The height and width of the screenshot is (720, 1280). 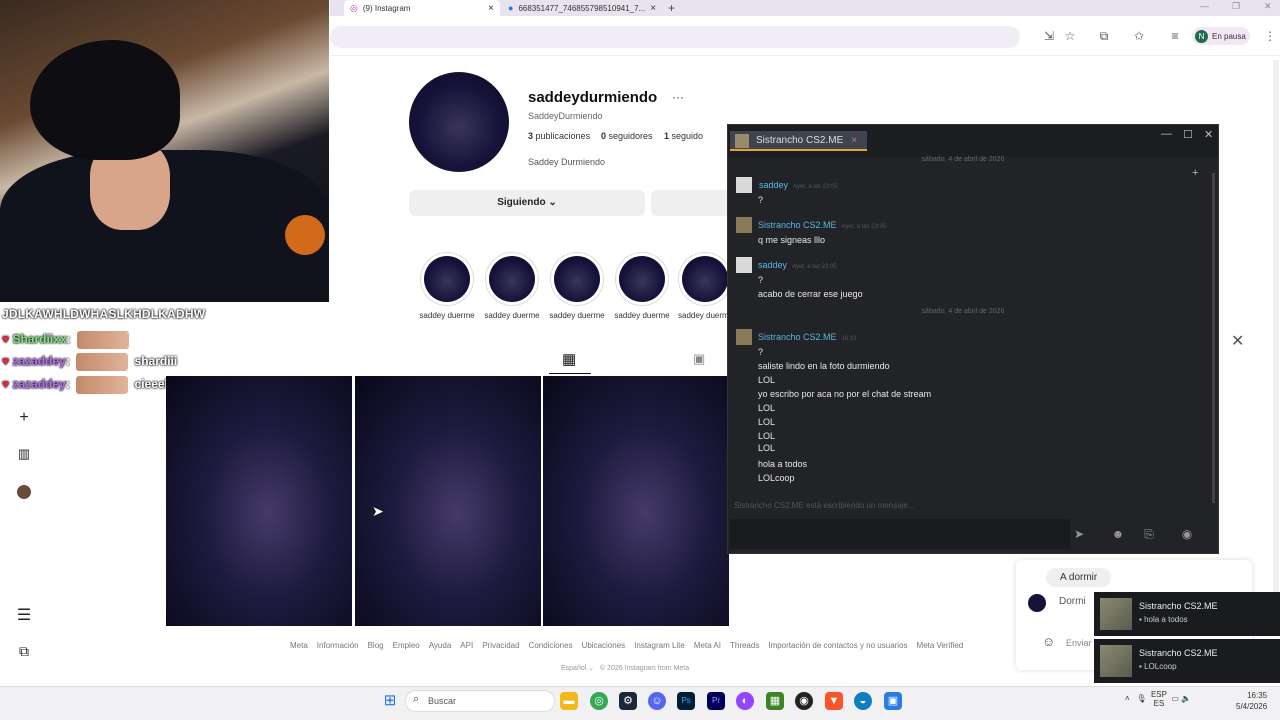 What do you see at coordinates (834, 701) in the screenshot?
I see `brave-icon: ▼` at bounding box center [834, 701].